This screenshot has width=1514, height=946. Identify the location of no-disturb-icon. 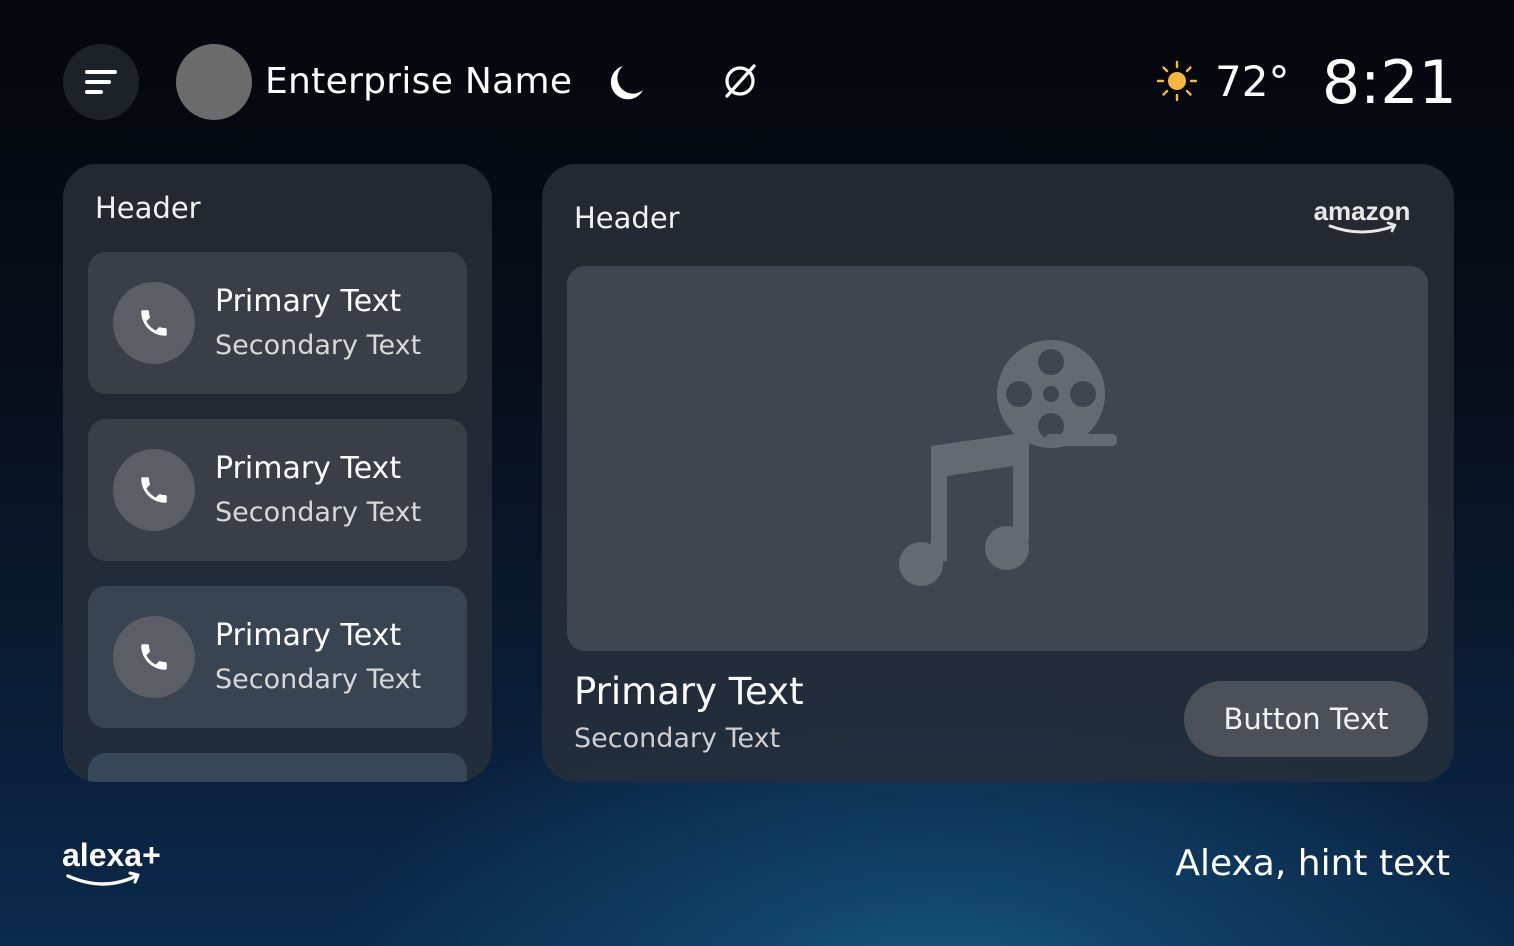
(740, 81).